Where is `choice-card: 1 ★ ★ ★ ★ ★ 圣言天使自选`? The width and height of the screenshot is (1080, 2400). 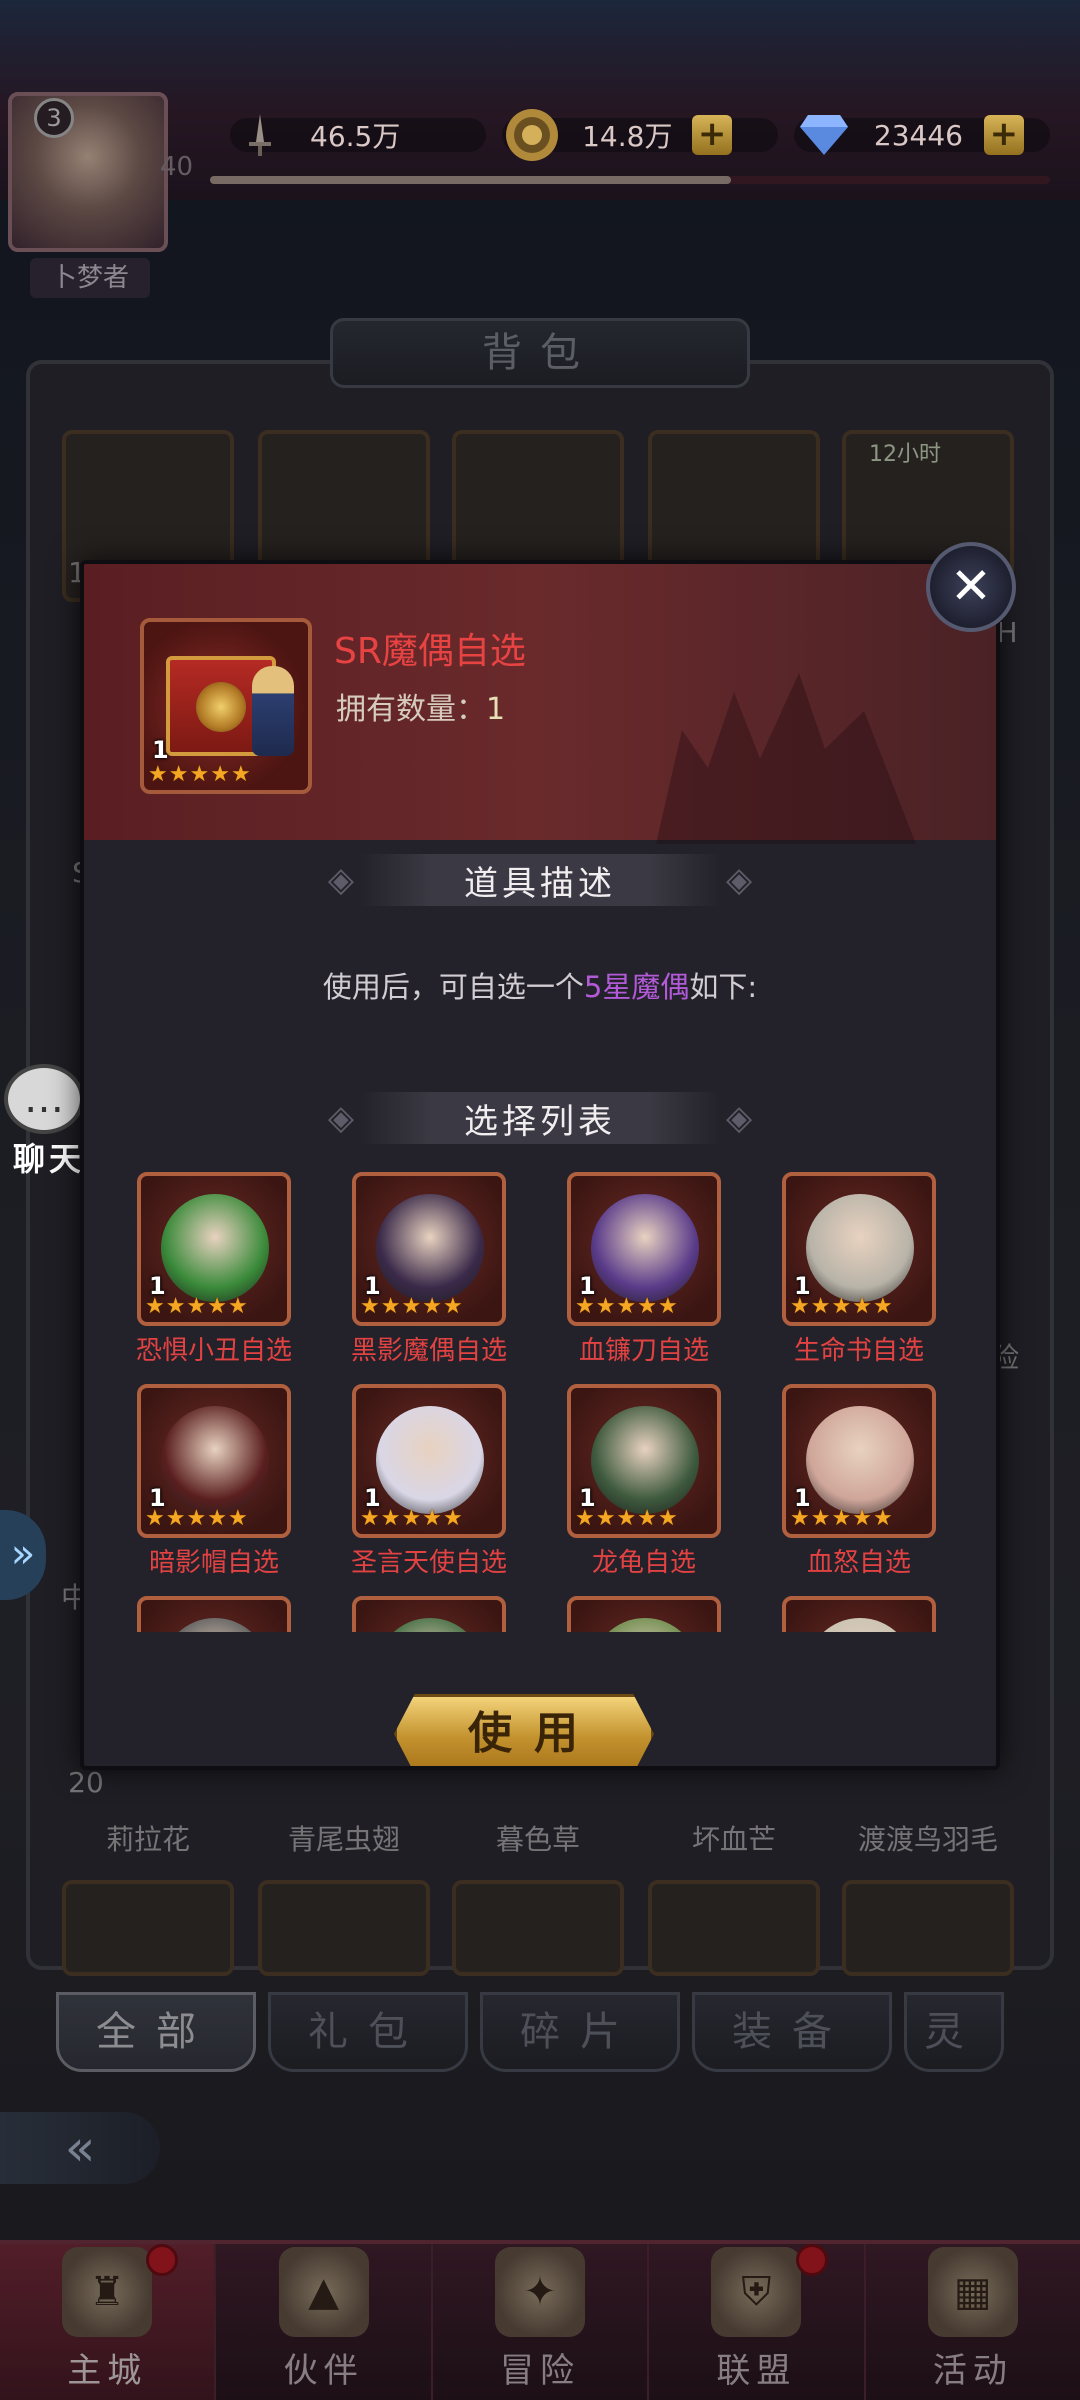 choice-card: 1 ★ ★ ★ ★ ★ 圣言天使自选 is located at coordinates (429, 1481).